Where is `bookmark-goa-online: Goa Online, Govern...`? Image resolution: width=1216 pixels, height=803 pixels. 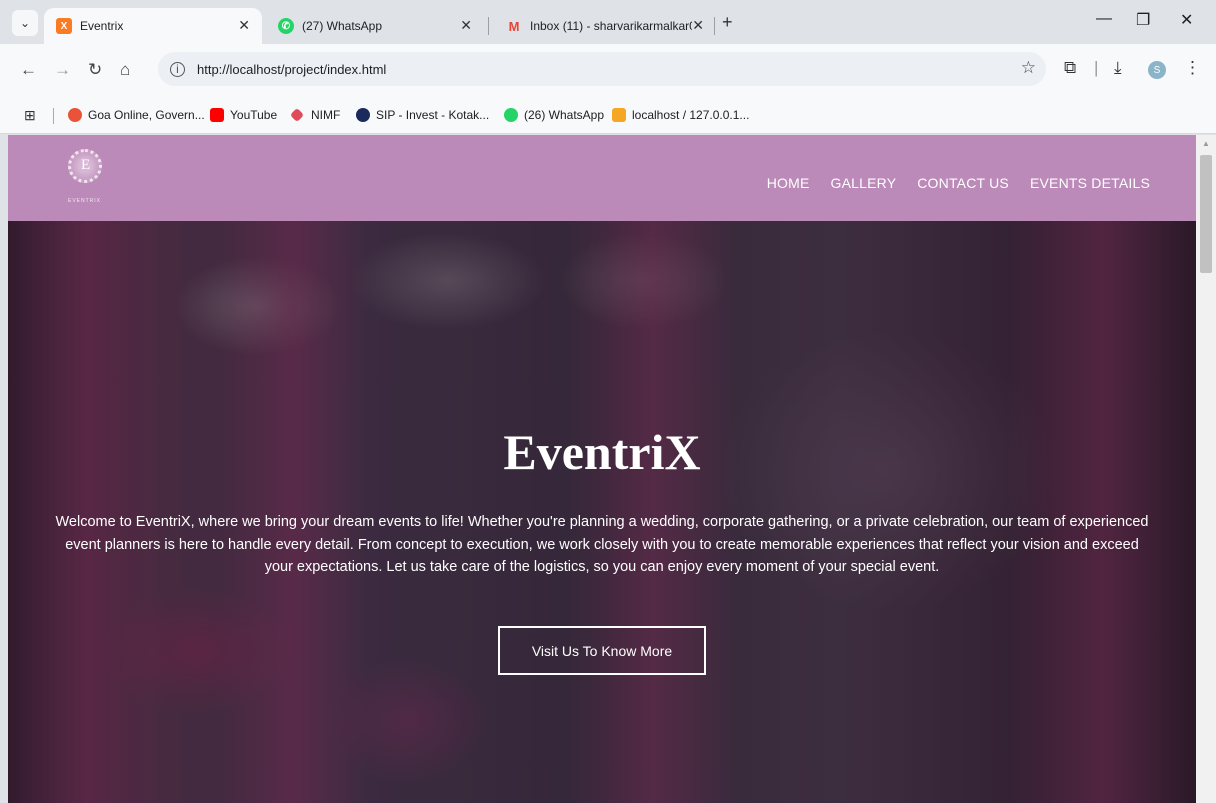 bookmark-goa-online: Goa Online, Govern... is located at coordinates (136, 115).